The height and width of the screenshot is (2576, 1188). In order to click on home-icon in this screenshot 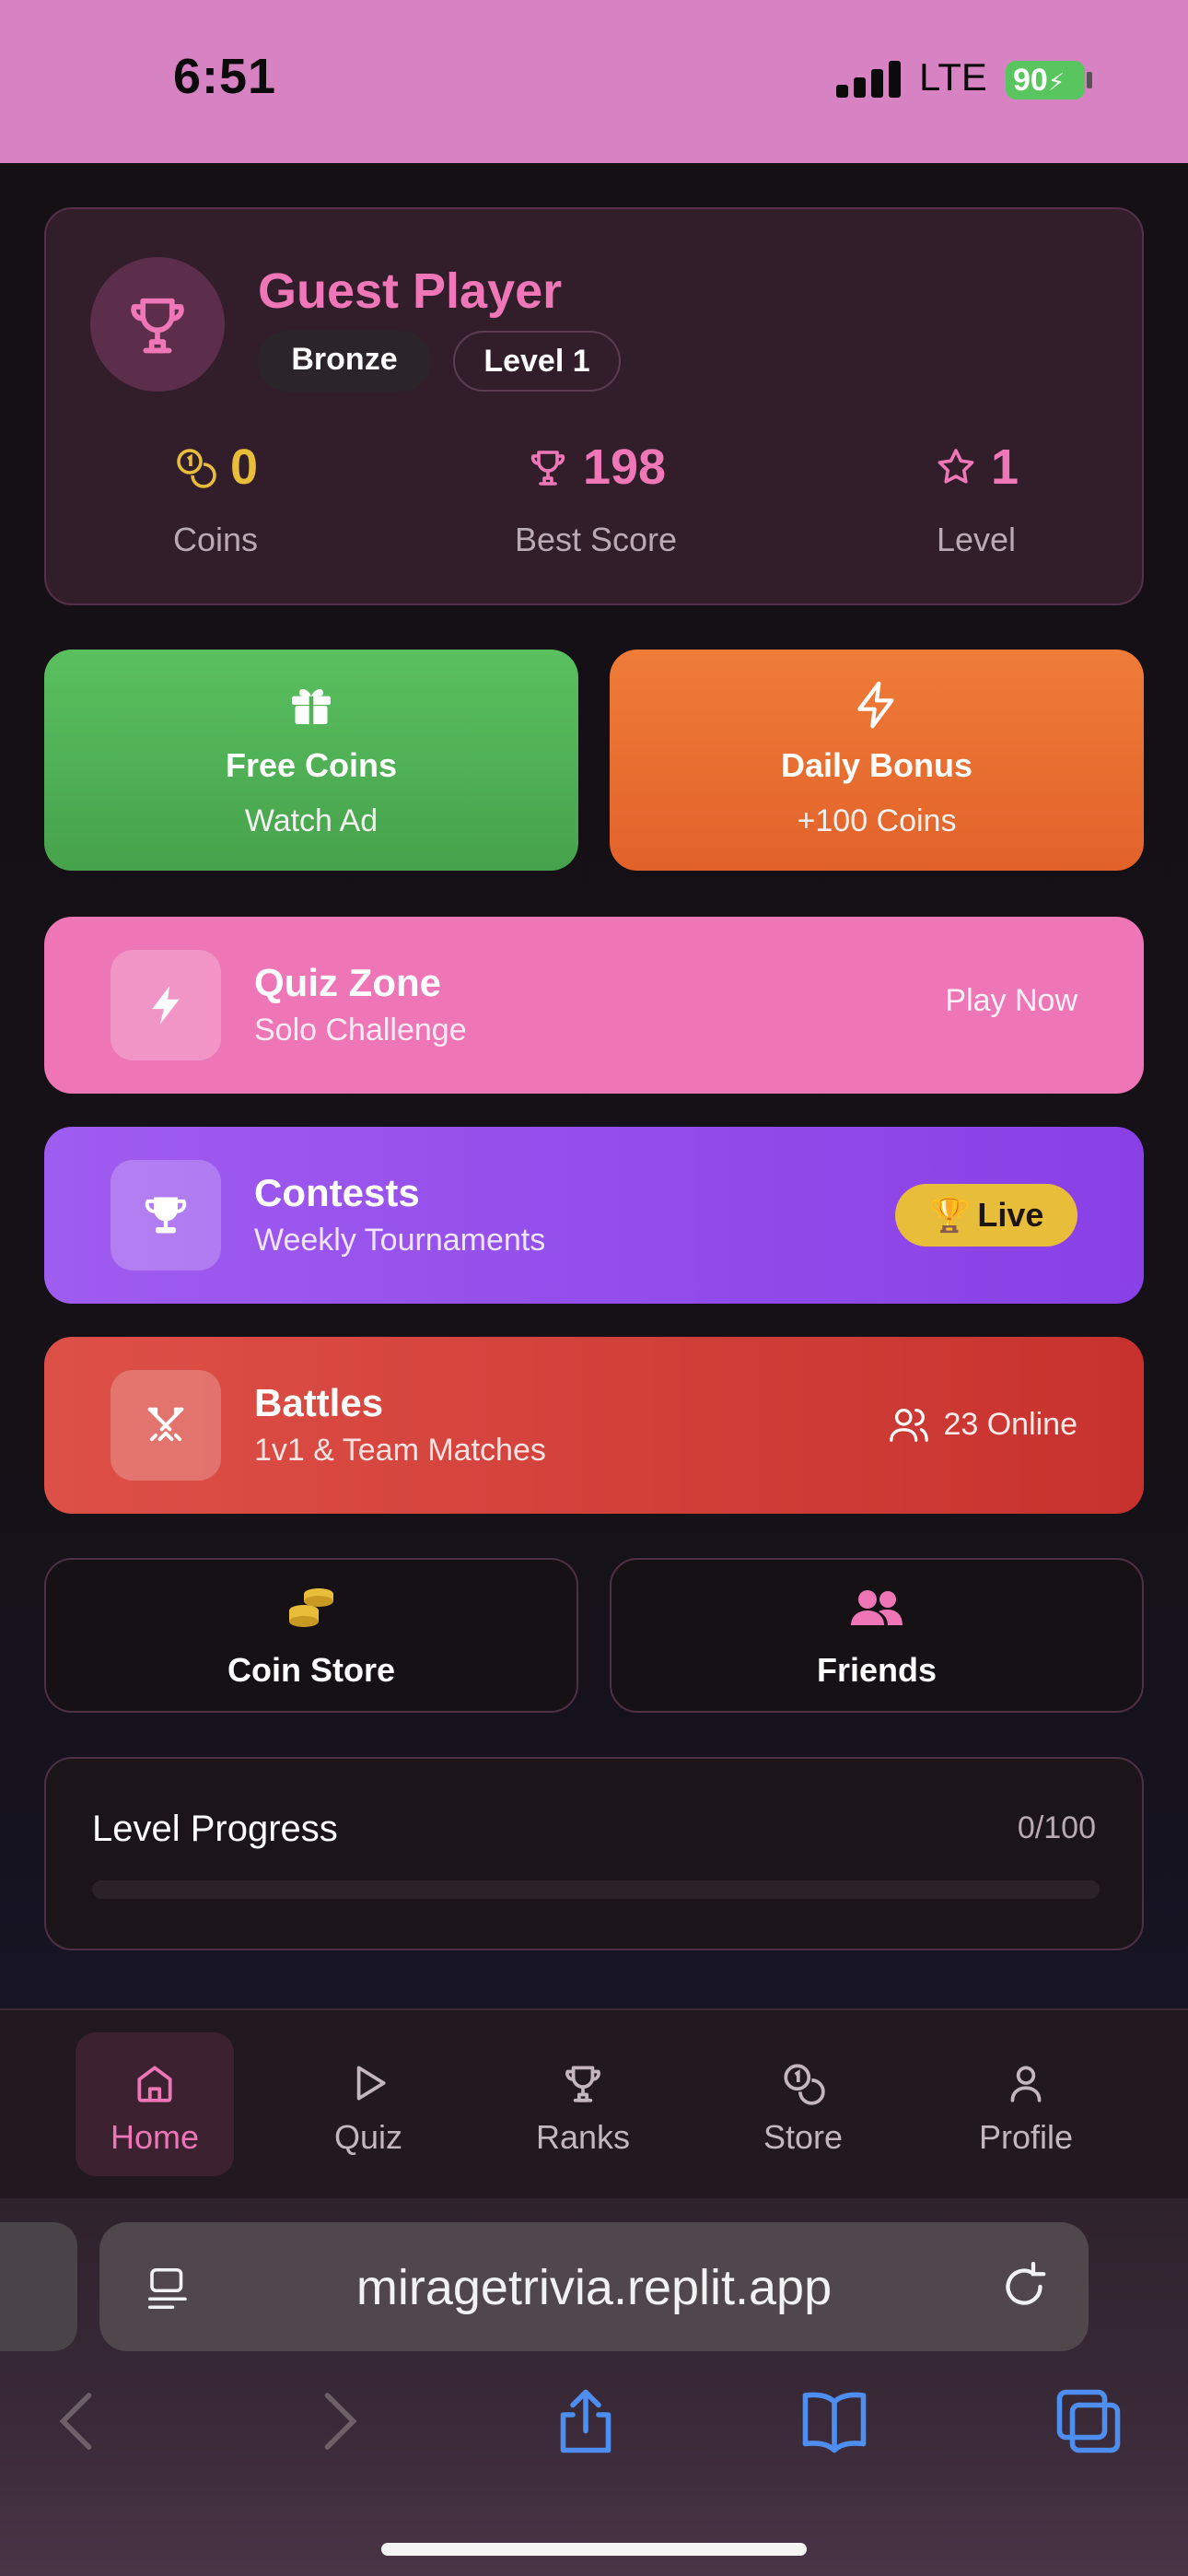, I will do `click(154, 2084)`.